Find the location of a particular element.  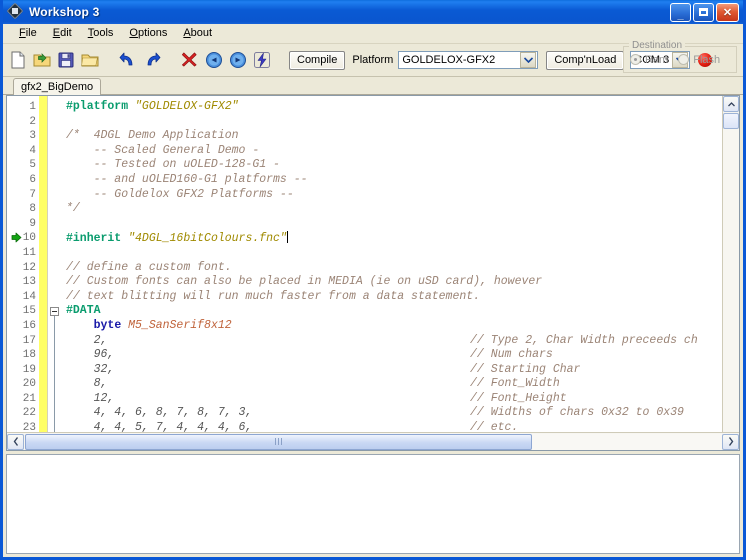

save-disk-icon is located at coordinates (66, 60).